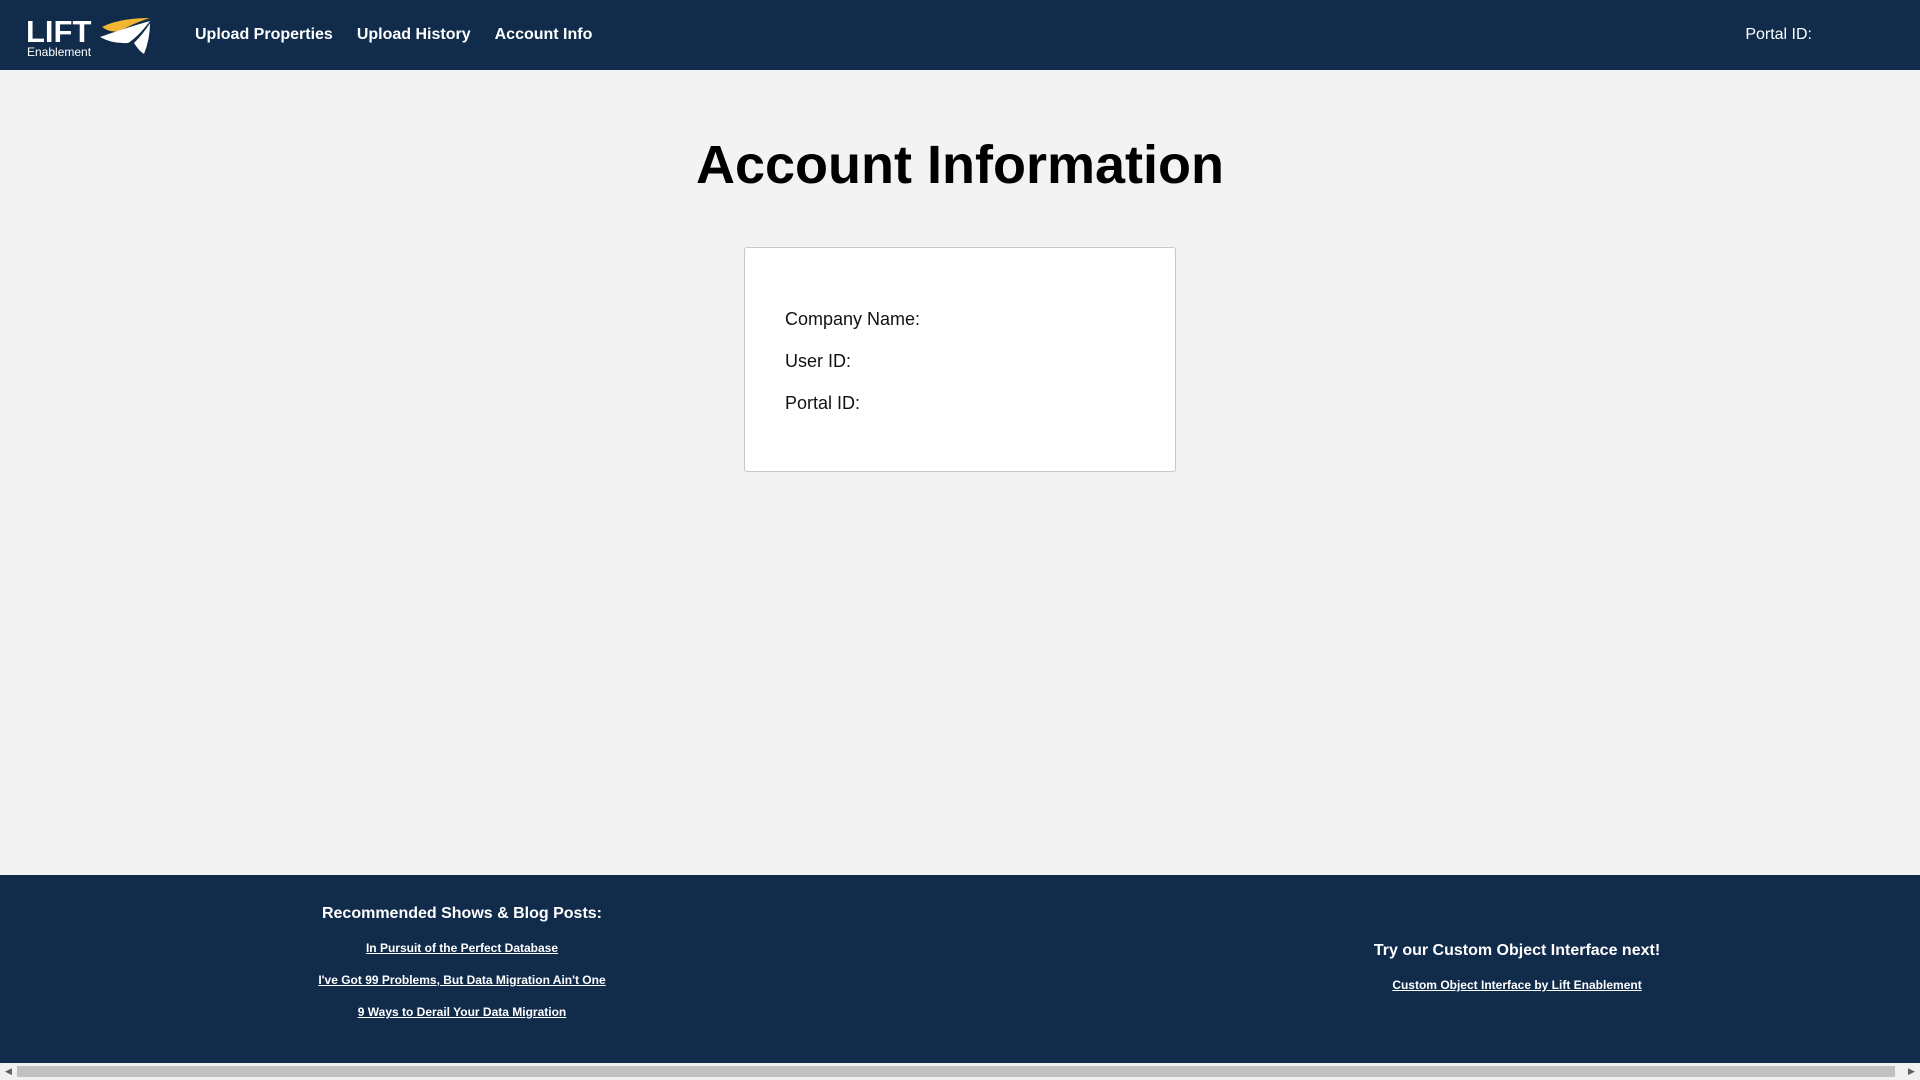 The image size is (1920, 1080). I want to click on account-info-card: Company Name: User ID: Portal ID:, so click(960, 359).